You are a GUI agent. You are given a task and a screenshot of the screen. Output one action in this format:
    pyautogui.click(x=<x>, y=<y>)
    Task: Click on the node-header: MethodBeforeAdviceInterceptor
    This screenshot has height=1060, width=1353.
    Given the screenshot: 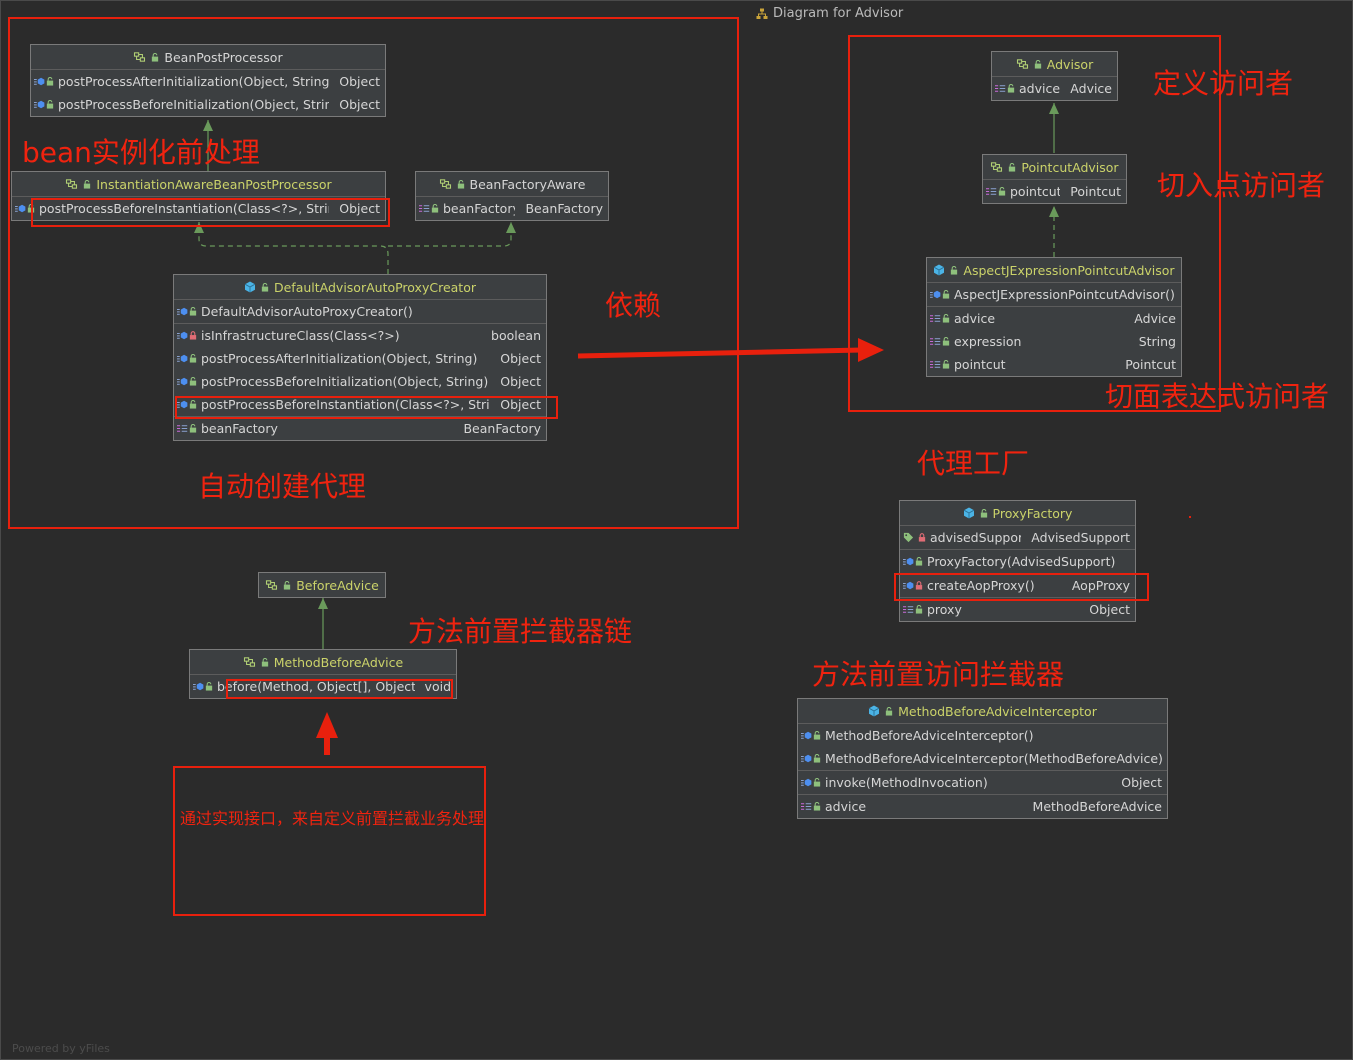 What is the action you would take?
    pyautogui.click(x=982, y=711)
    